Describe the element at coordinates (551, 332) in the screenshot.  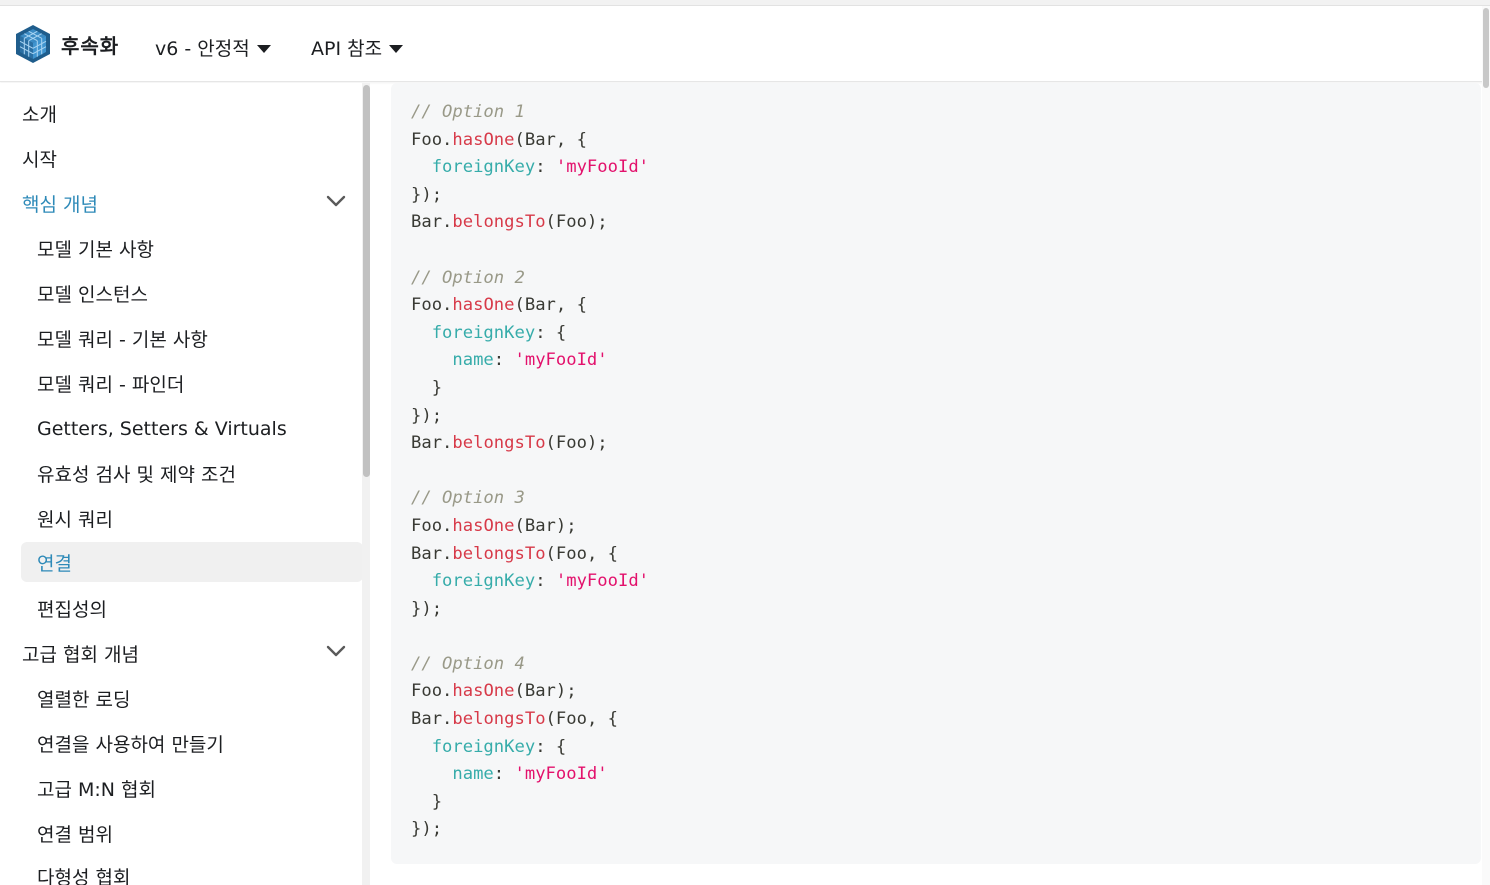
I see `code-token-plain: : {` at that location.